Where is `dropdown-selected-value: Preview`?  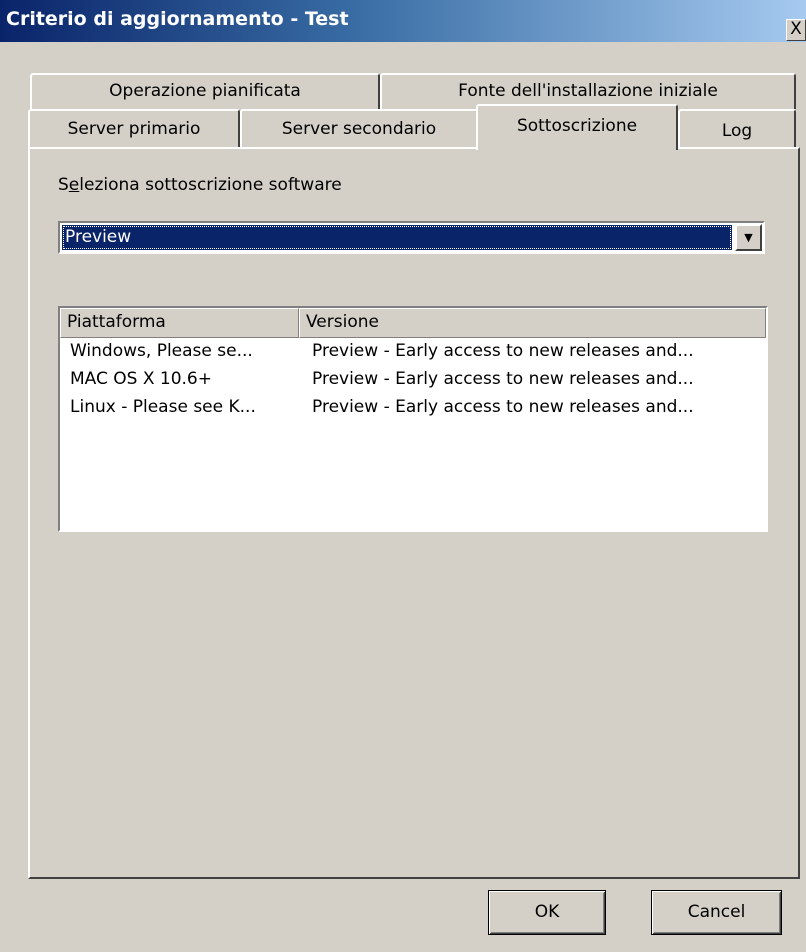 dropdown-selected-value: Preview is located at coordinates (397, 237).